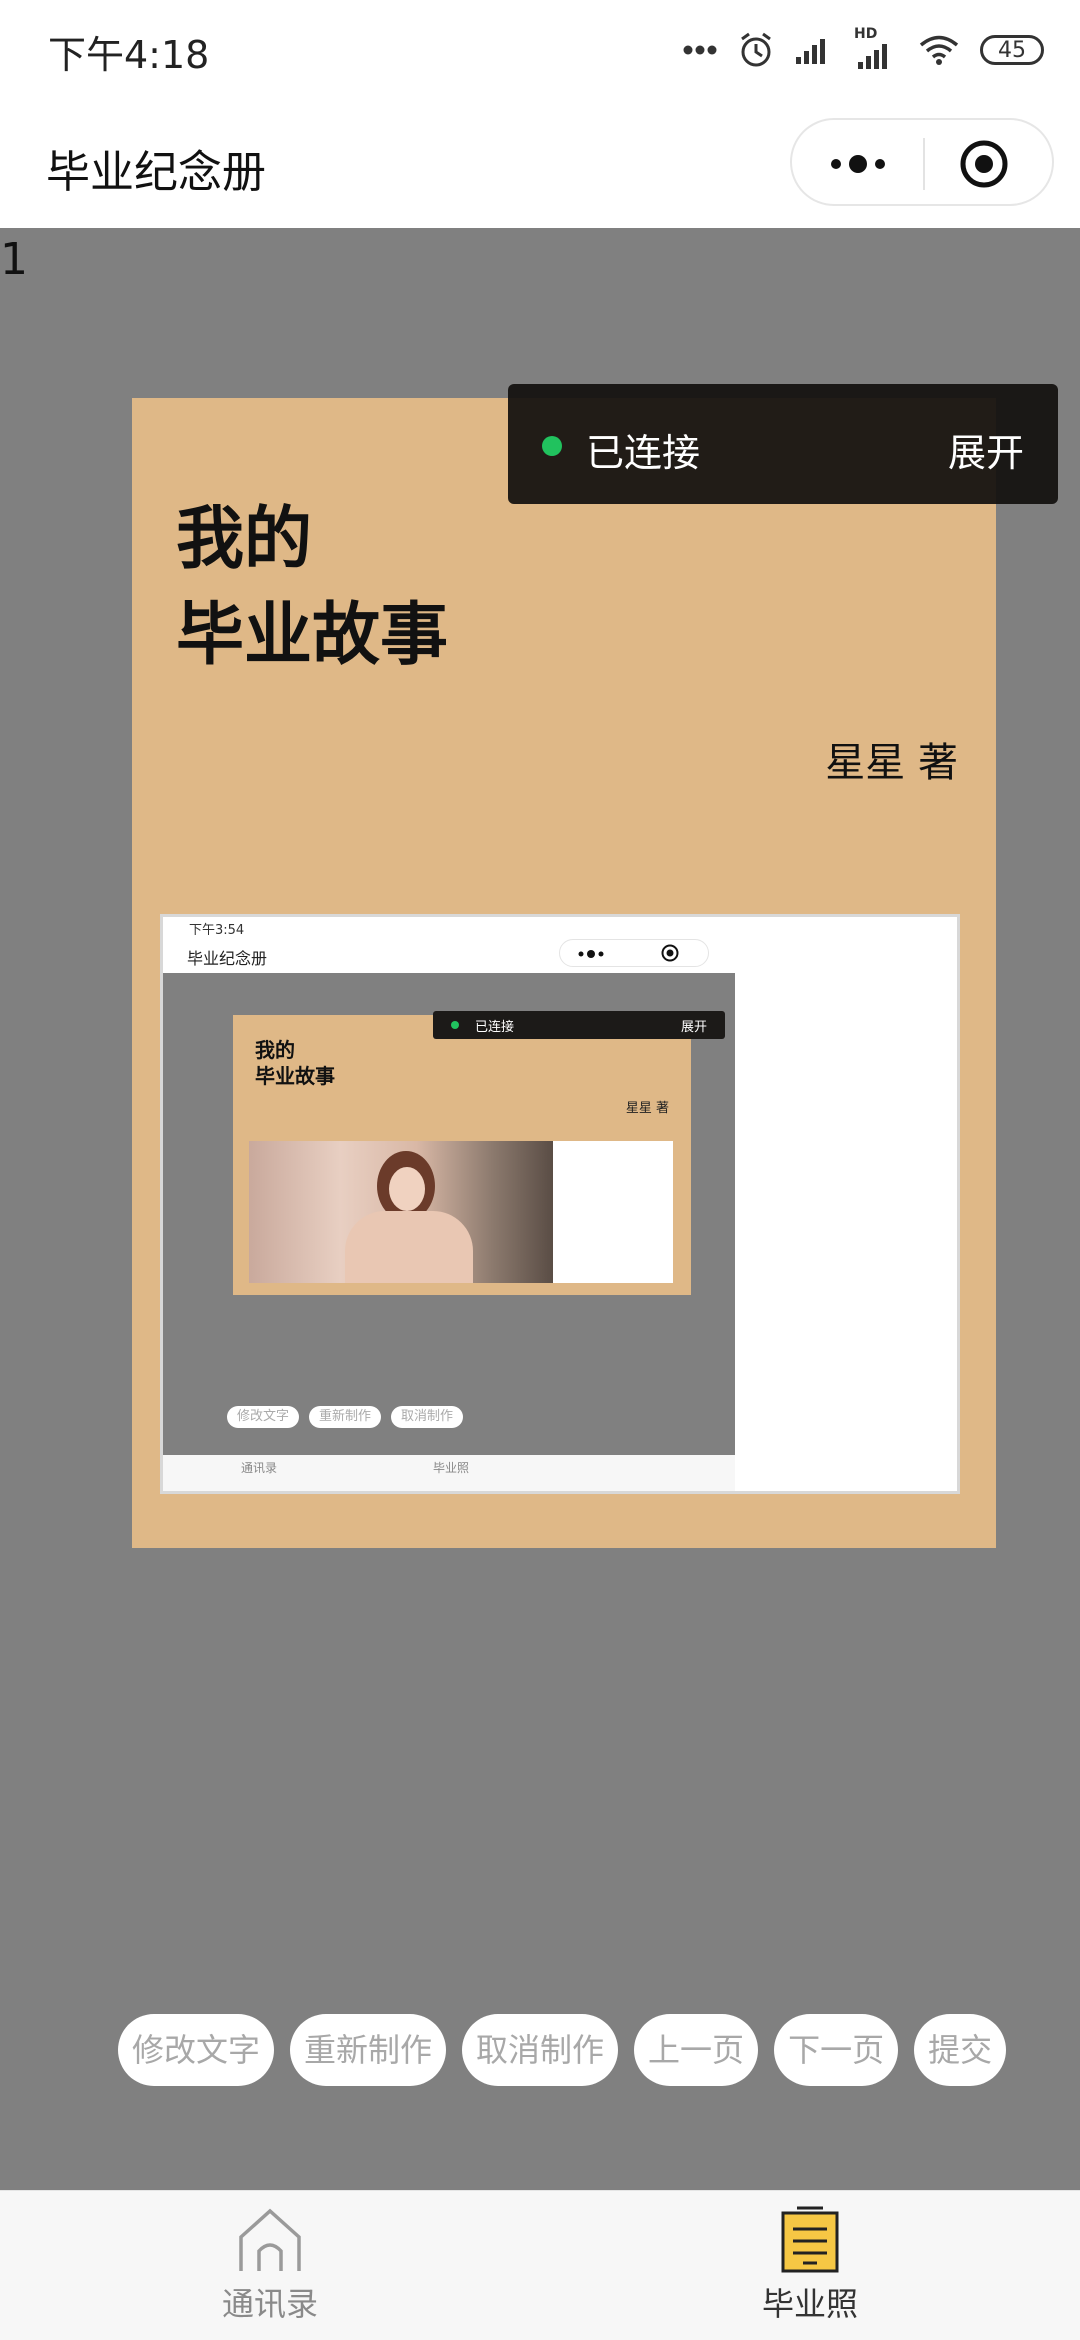 The image size is (1080, 2340). What do you see at coordinates (407, 1189) in the screenshot?
I see `portrait-face` at bounding box center [407, 1189].